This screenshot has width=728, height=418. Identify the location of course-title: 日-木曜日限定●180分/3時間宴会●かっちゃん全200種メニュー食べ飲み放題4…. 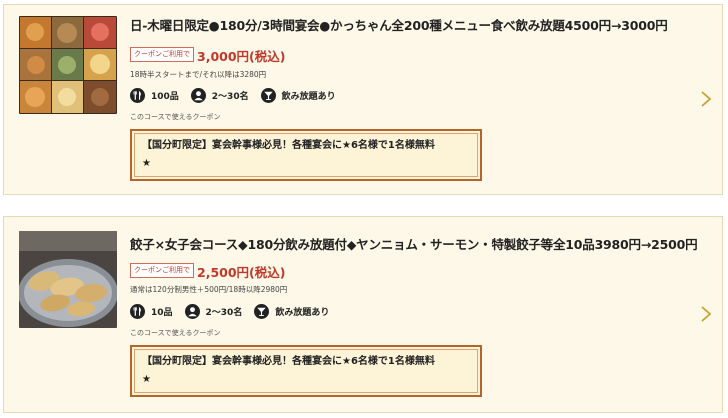
(399, 24).